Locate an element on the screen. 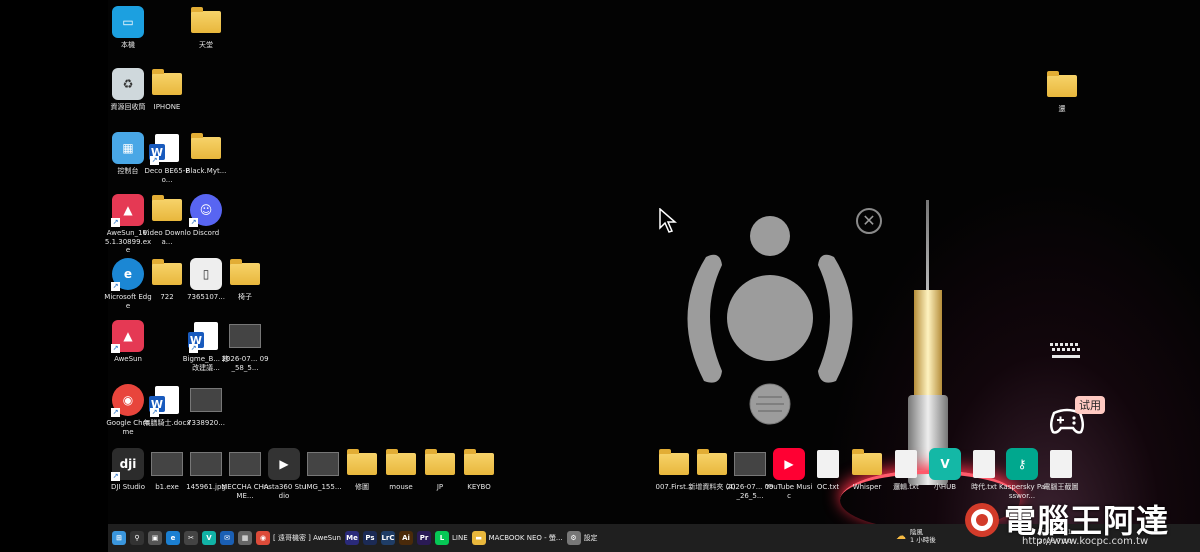 The height and width of the screenshot is (552, 1200). search-icon: ⚲ is located at coordinates (137, 538).